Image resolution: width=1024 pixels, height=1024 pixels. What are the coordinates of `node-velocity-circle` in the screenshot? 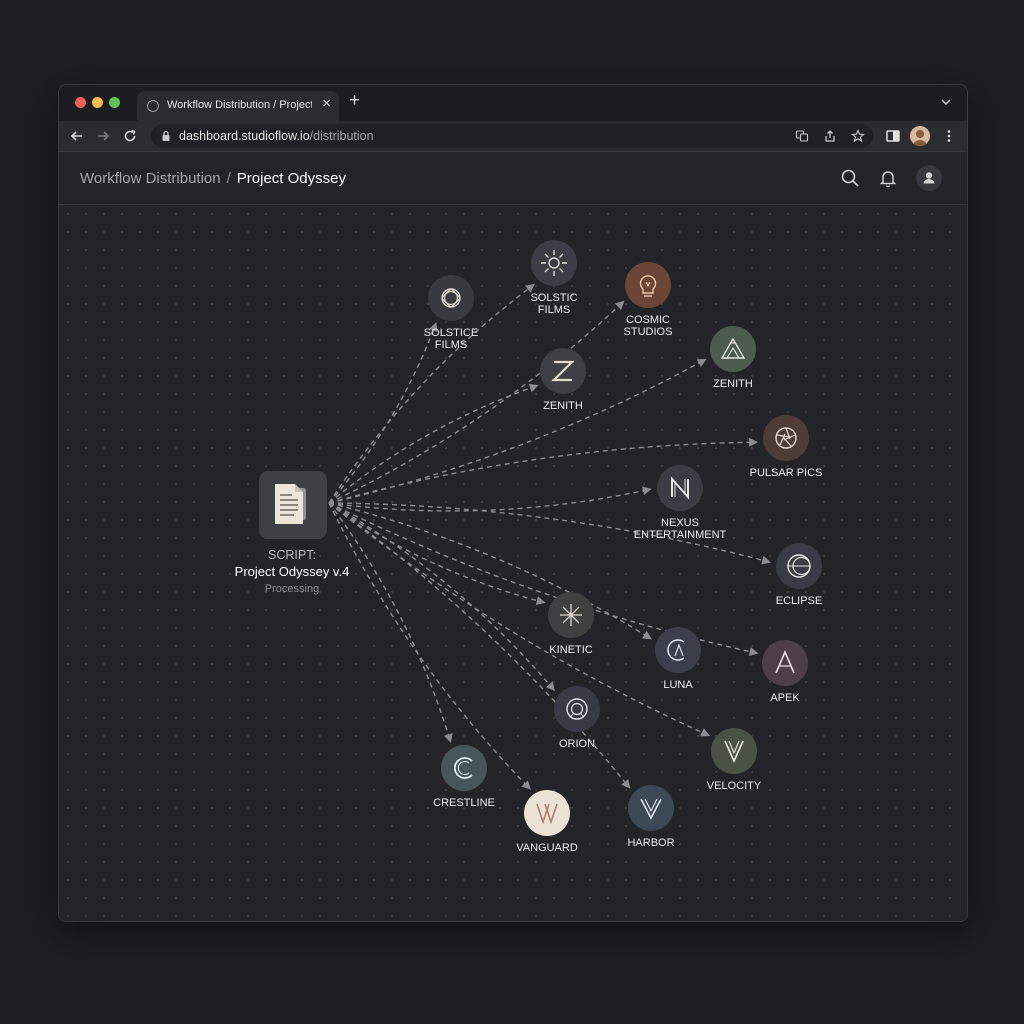 It's located at (734, 751).